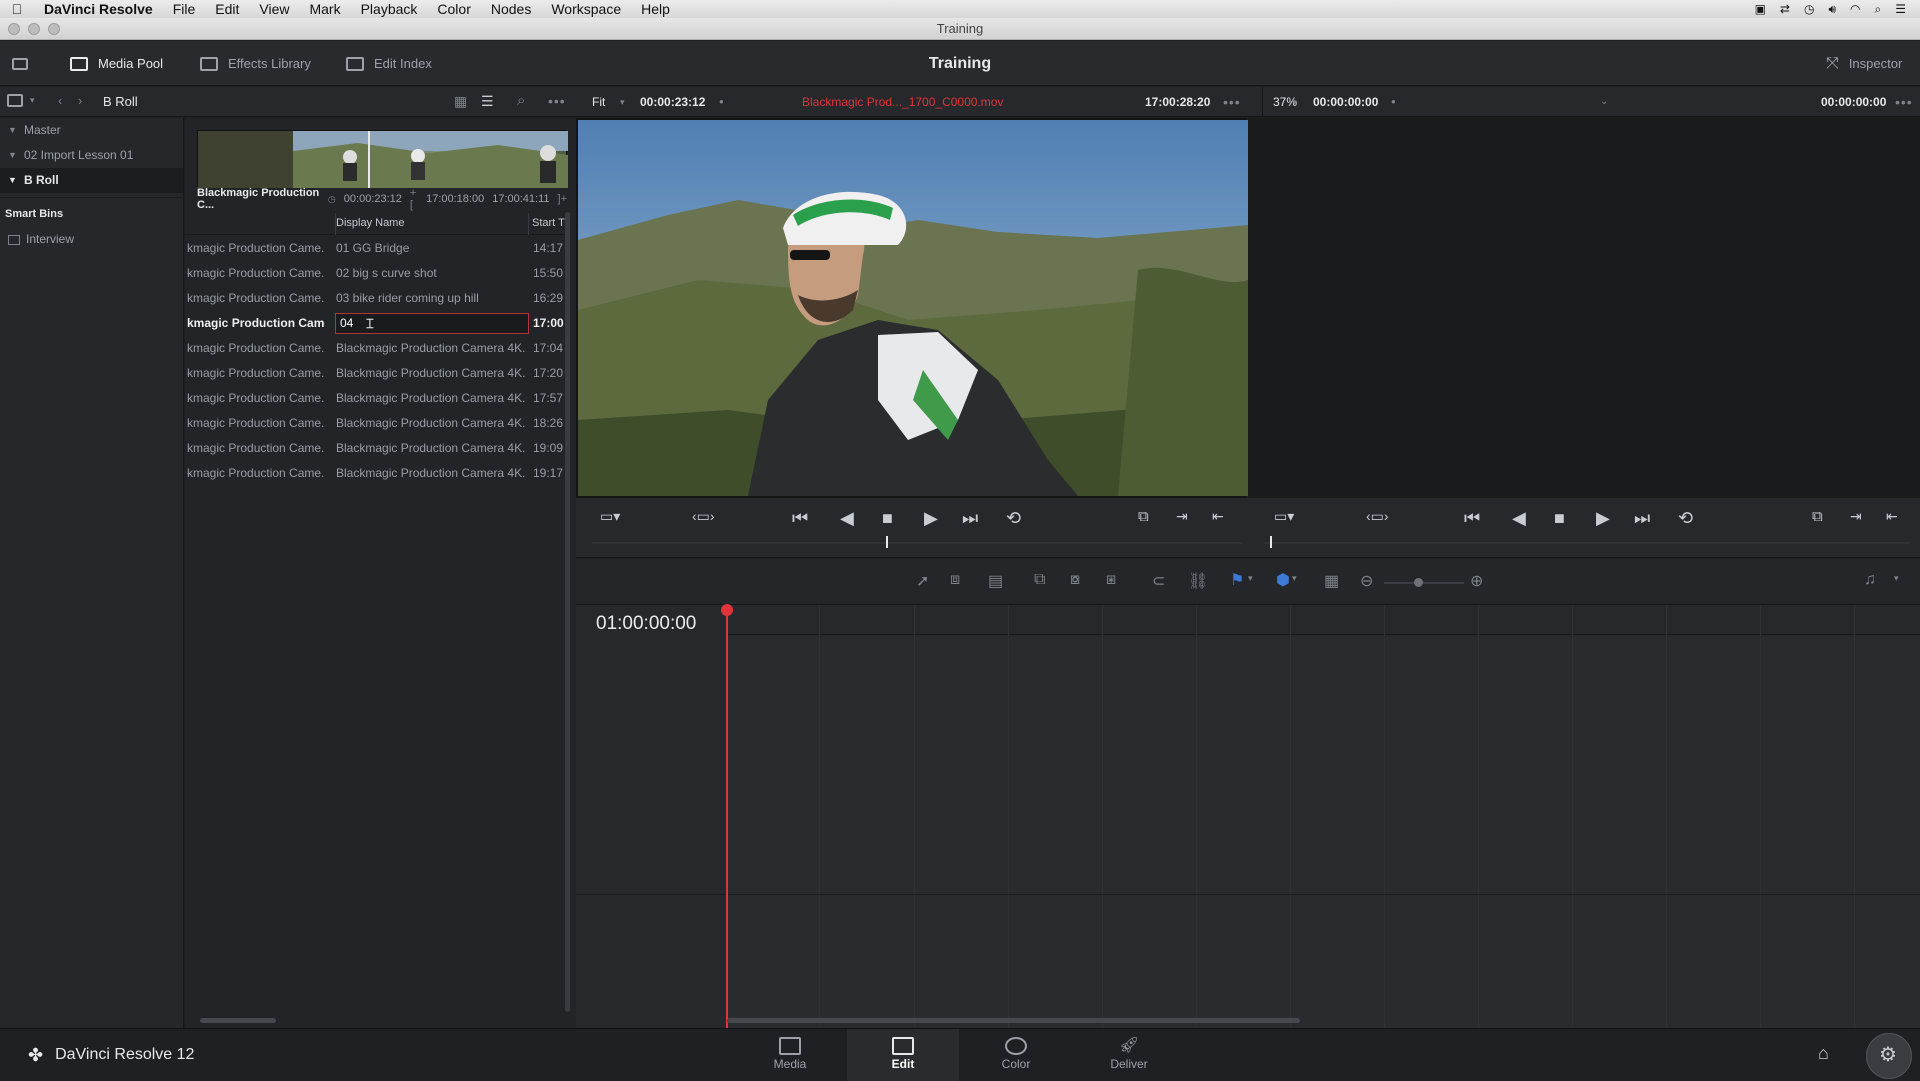 Image resolution: width=1920 pixels, height=1081 pixels. What do you see at coordinates (453, 9) in the screenshot?
I see `menu-color: Color` at bounding box center [453, 9].